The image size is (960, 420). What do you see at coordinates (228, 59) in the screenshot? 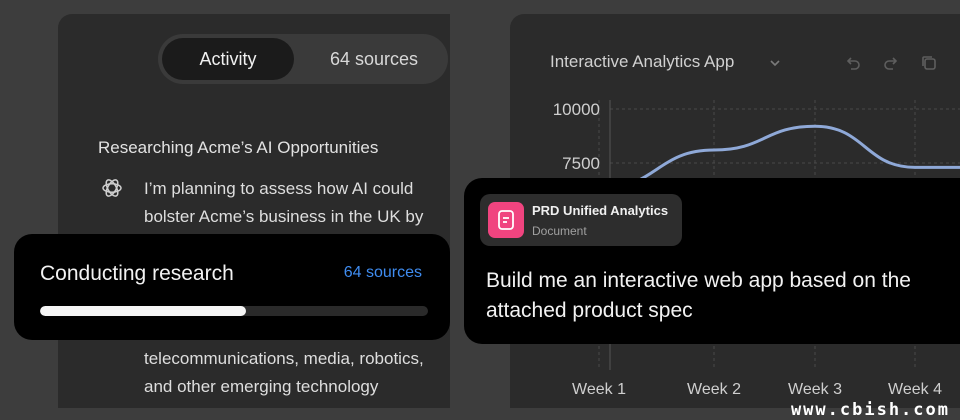
I see `tab-activity: Activity` at bounding box center [228, 59].